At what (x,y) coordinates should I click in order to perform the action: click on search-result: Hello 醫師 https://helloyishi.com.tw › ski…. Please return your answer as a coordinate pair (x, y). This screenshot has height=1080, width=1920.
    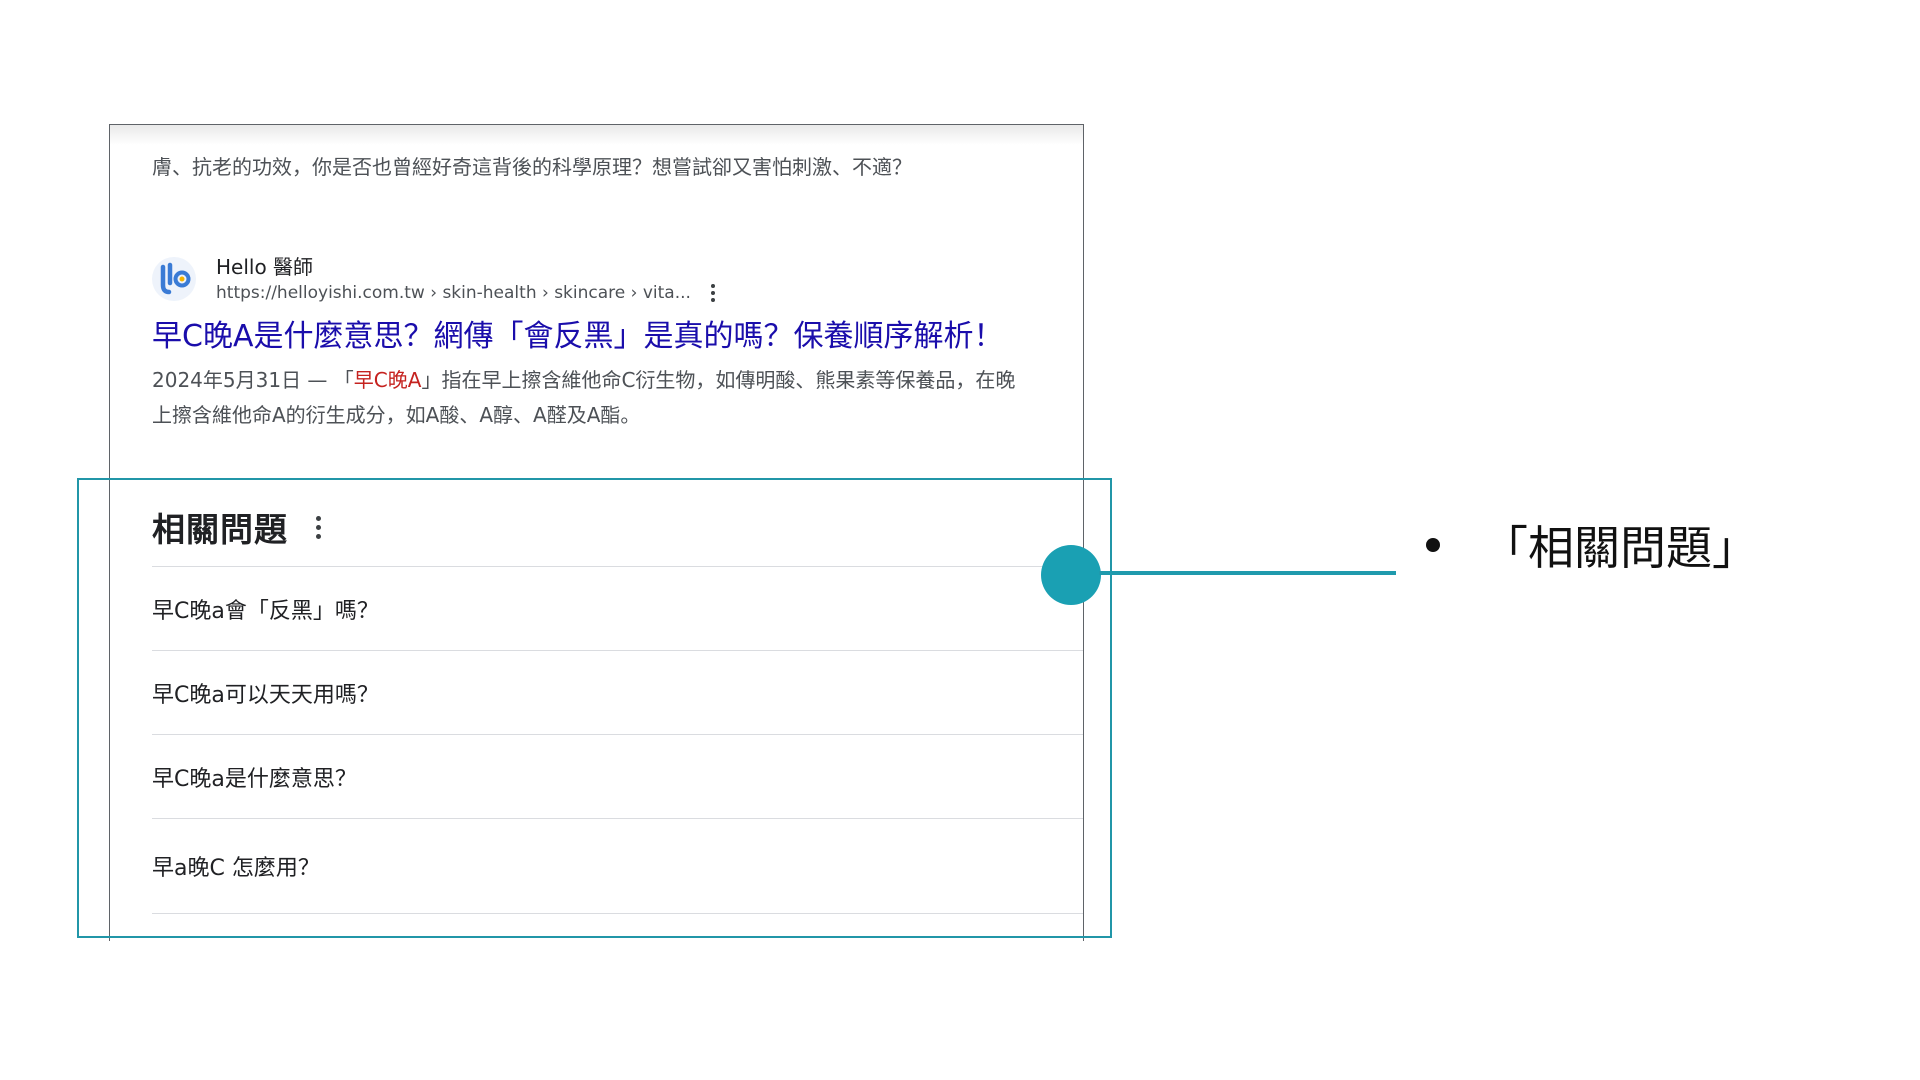
    Looking at the image, I should click on (617, 343).